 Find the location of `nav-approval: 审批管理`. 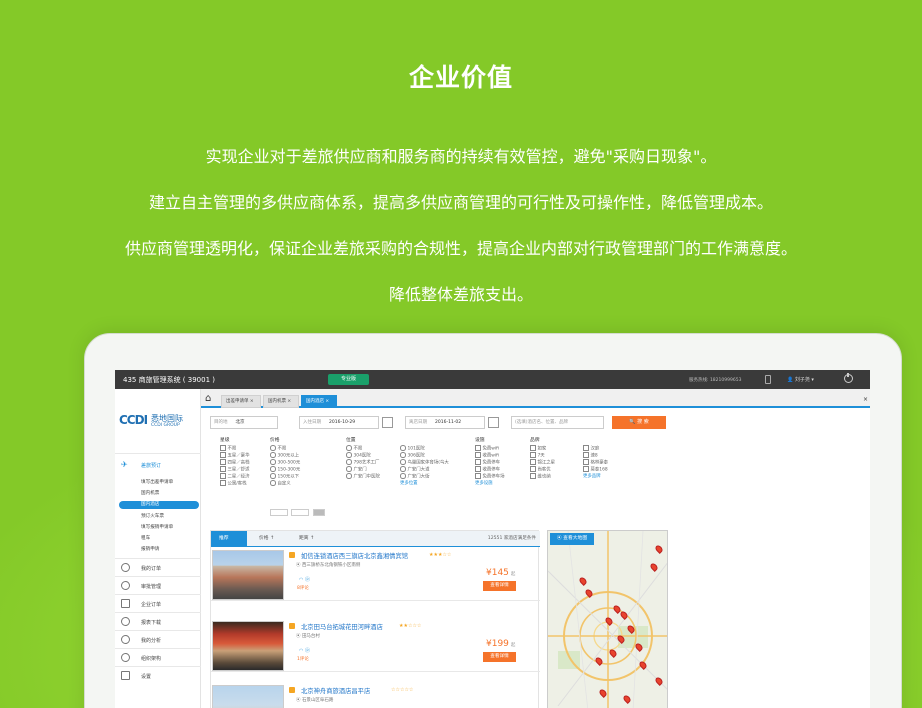

nav-approval: 审批管理 is located at coordinates (158, 586).